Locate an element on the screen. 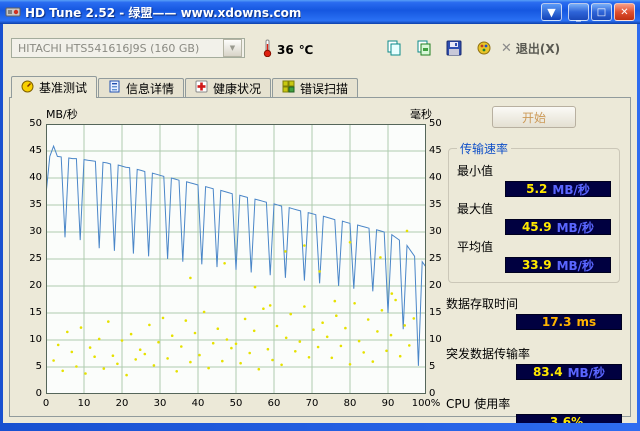  cpu-usage-block: CPU 使用率 3.6% is located at coordinates (534, 407).